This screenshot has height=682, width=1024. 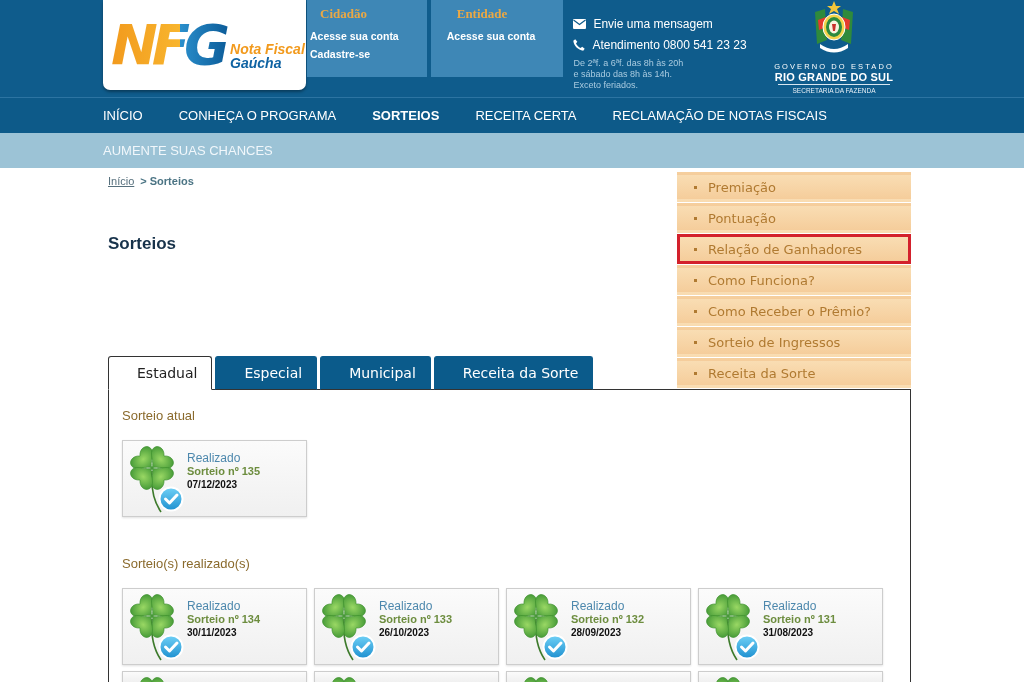 I want to click on nav-link: CONHEÇA O PROGRAMA, so click(x=257, y=115).